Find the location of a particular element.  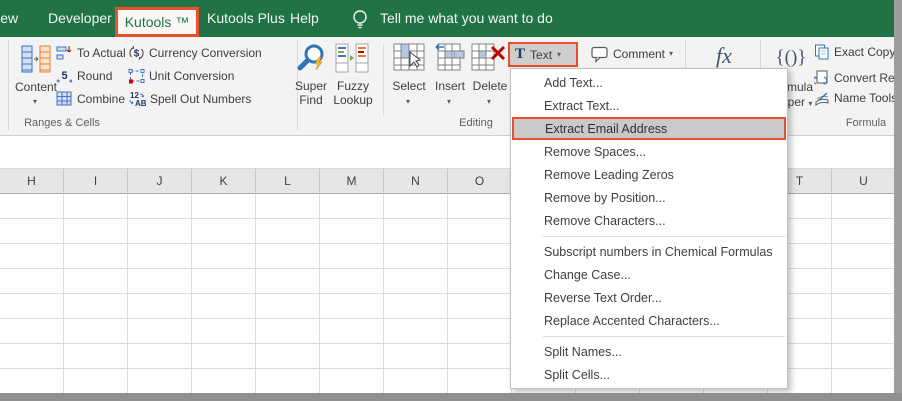

convert-refers-label: Convert Refers is located at coordinates (868, 78).